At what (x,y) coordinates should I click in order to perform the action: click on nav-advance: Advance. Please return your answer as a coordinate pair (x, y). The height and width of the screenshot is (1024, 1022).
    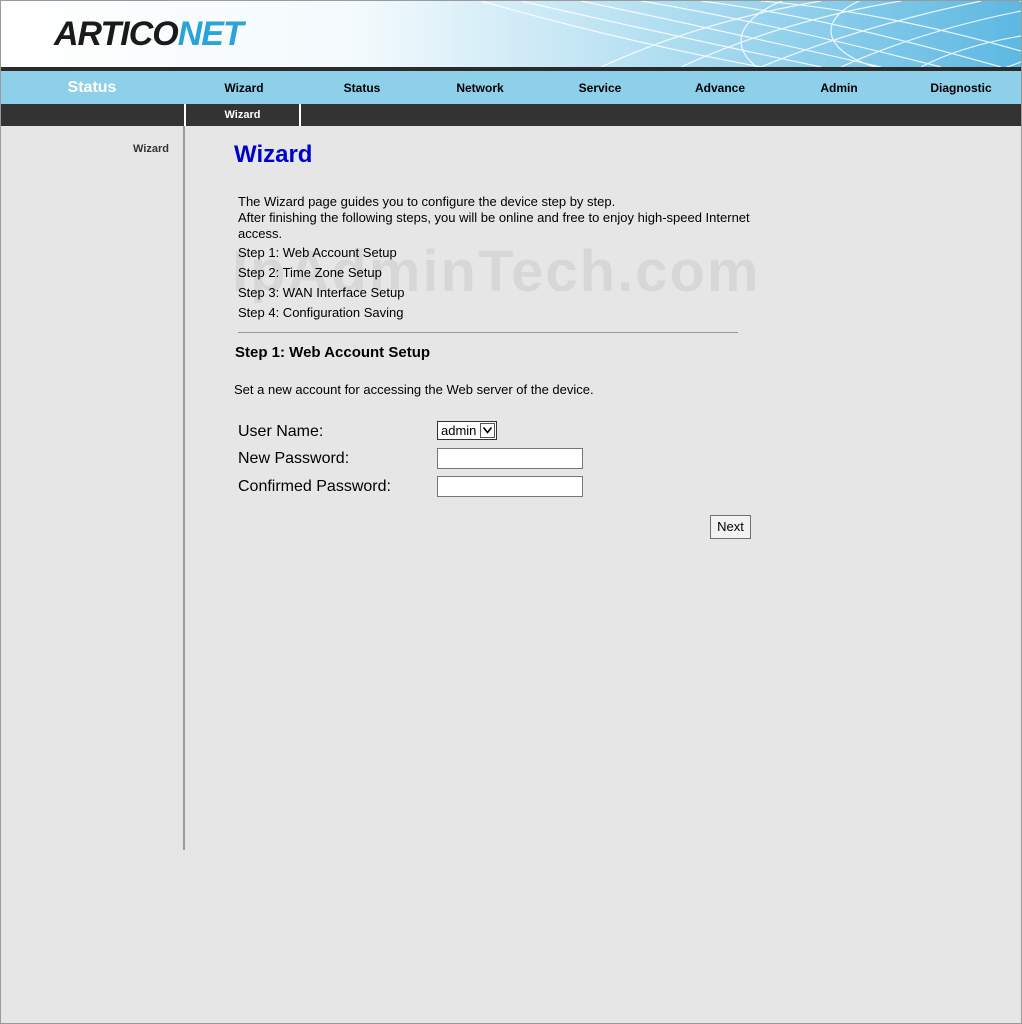
    Looking at the image, I should click on (720, 87).